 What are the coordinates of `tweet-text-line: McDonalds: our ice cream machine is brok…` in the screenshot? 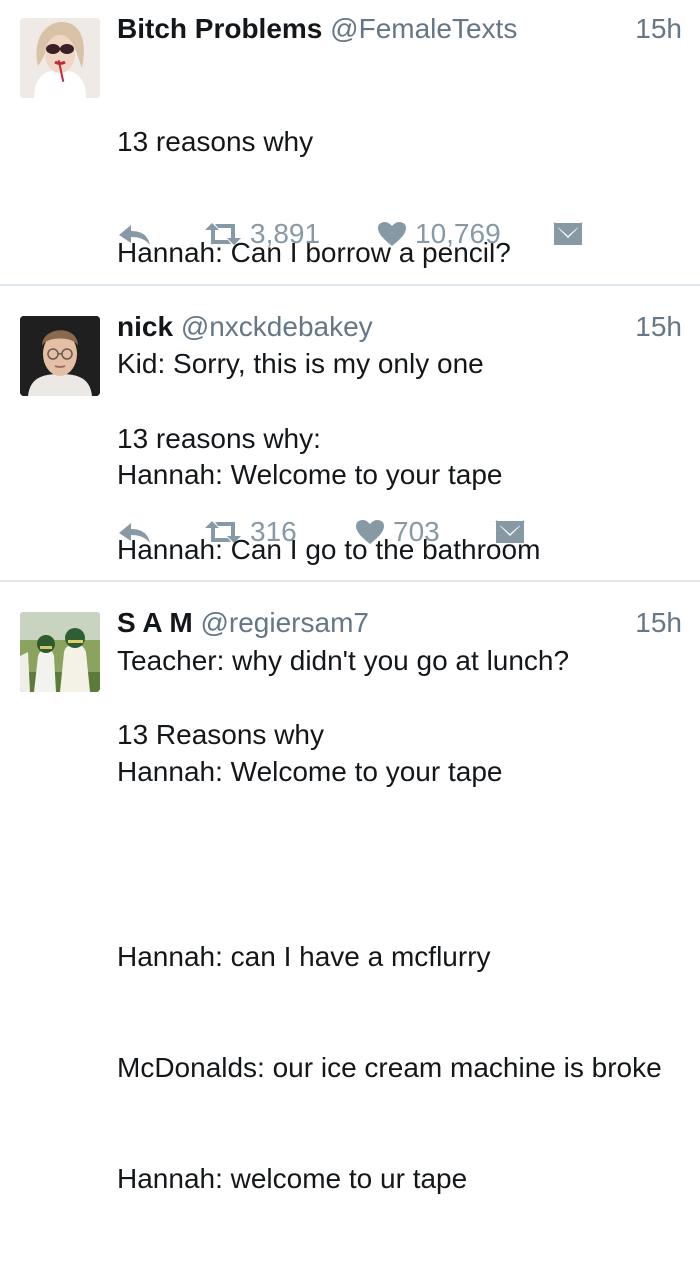 It's located at (389, 1067).